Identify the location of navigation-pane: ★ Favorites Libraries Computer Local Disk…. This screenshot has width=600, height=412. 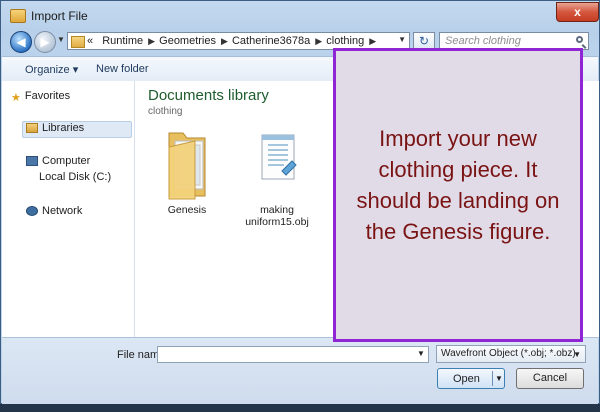
(68, 209).